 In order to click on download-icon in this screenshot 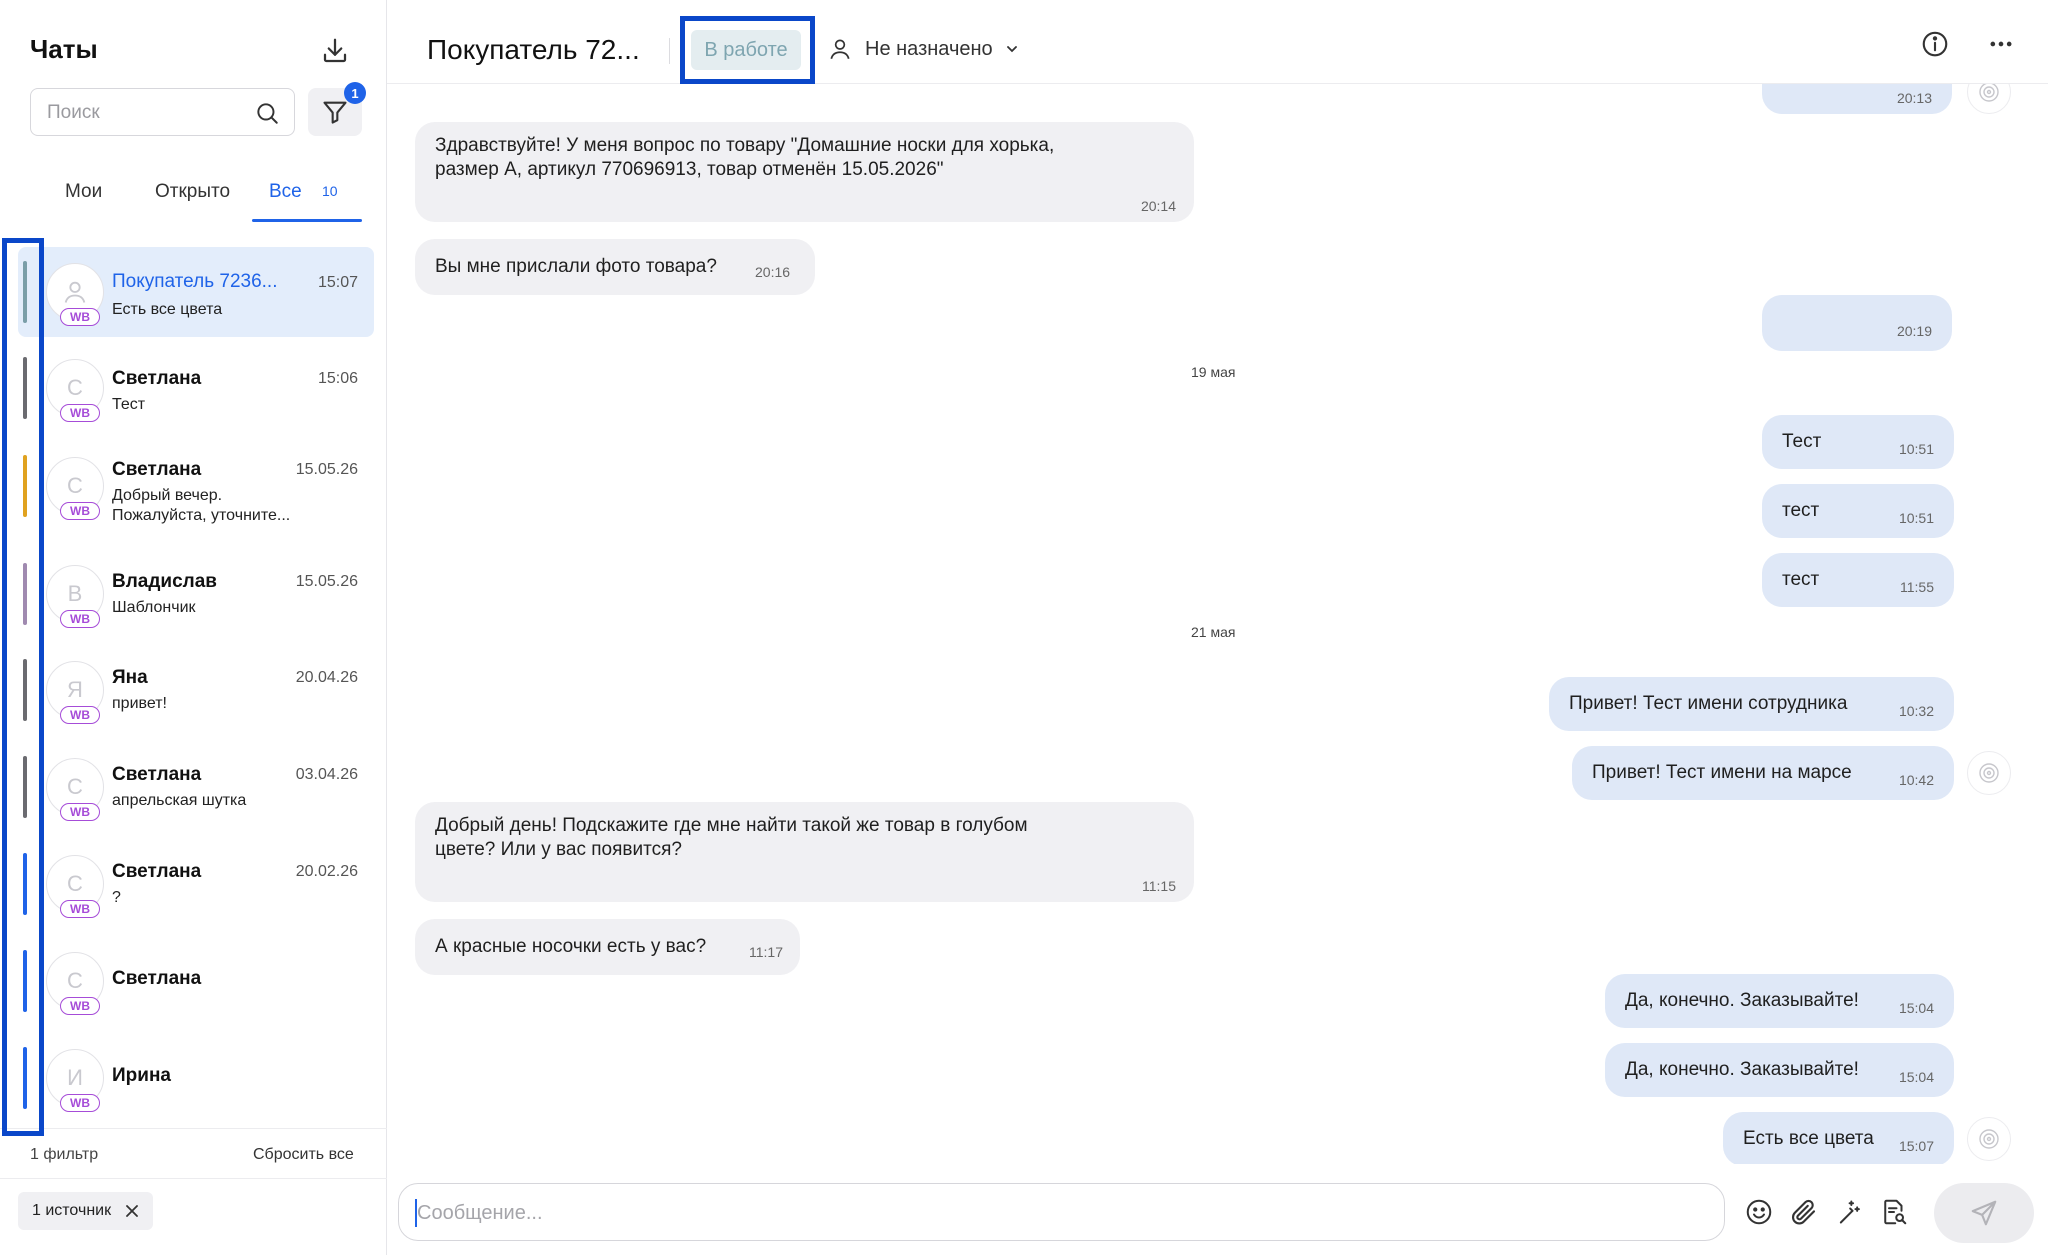, I will do `click(335, 50)`.